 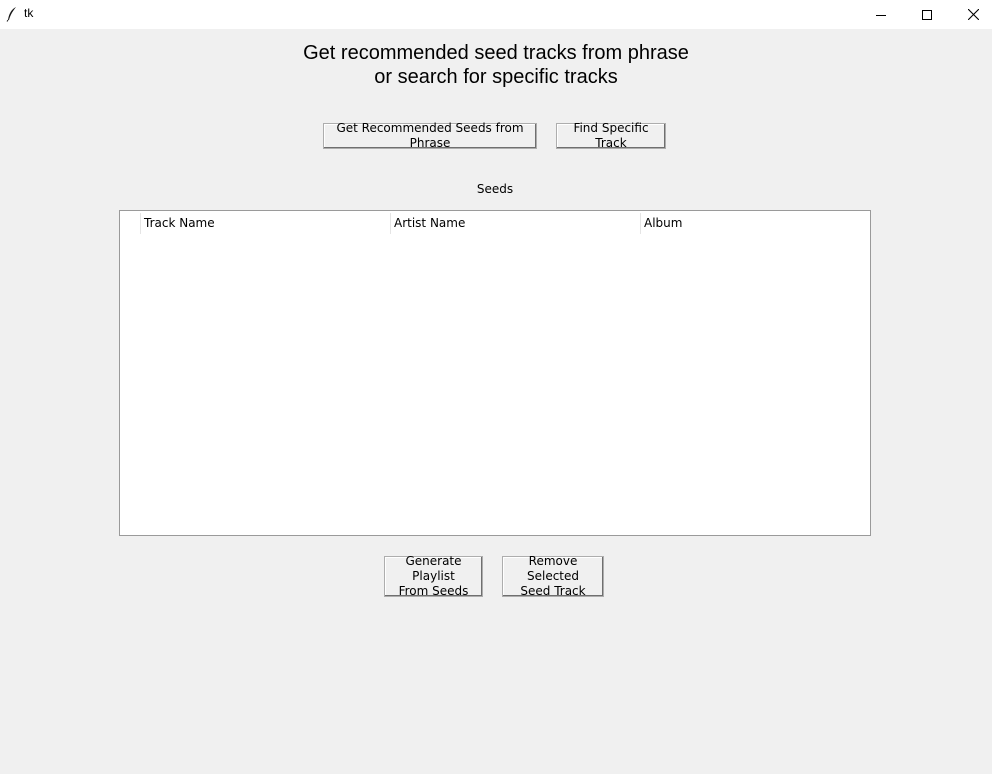 I want to click on close-icon, so click(x=973, y=14).